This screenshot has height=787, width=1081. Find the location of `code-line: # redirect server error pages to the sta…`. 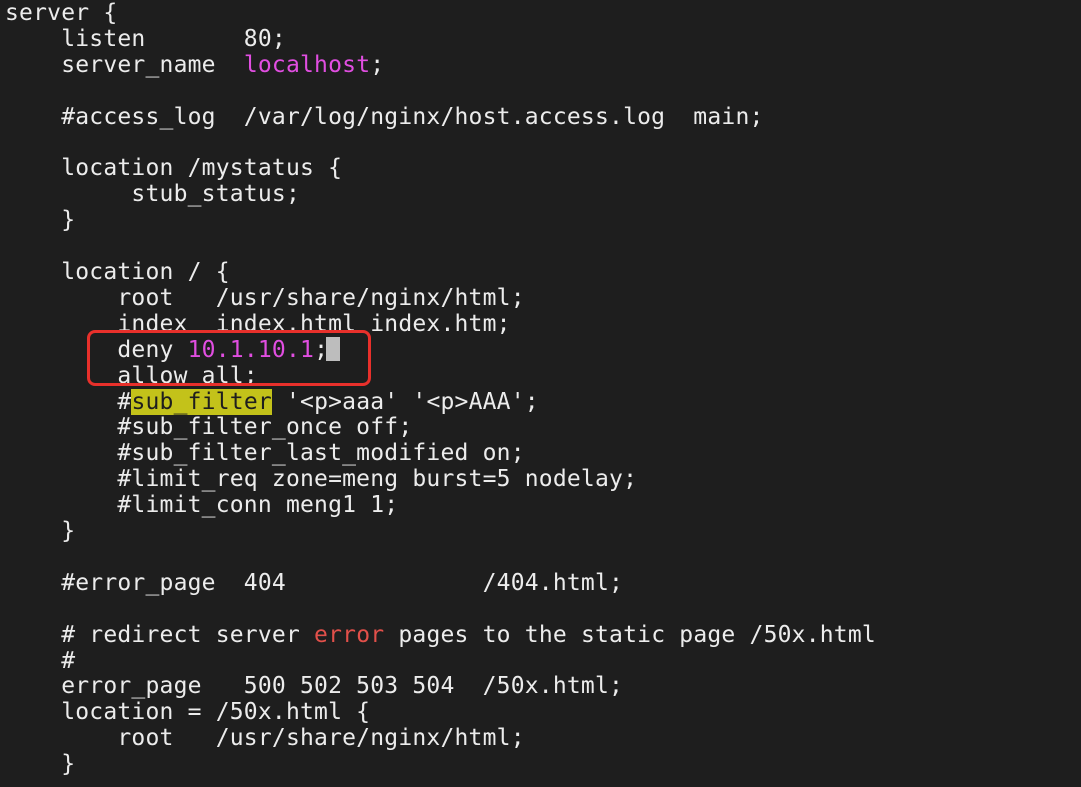

code-line: # redirect server error pages to the sta… is located at coordinates (440, 635).